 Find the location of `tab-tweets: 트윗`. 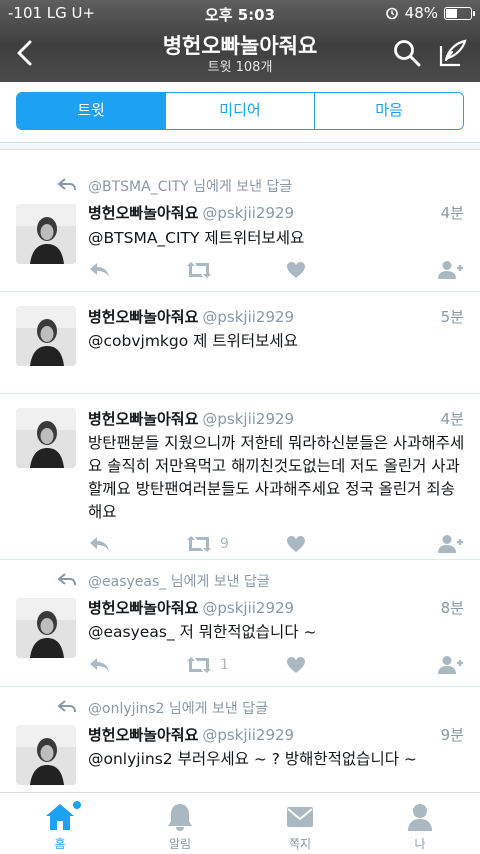

tab-tweets: 트윗 is located at coordinates (91, 111).